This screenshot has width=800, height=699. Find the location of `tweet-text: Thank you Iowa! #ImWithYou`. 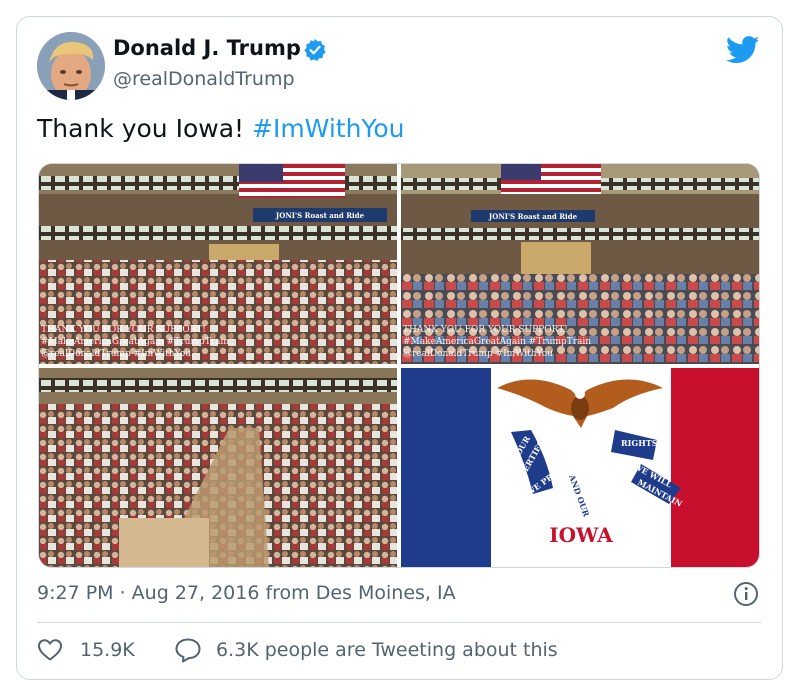

tweet-text: Thank you Iowa! #ImWithYou is located at coordinates (221, 128).